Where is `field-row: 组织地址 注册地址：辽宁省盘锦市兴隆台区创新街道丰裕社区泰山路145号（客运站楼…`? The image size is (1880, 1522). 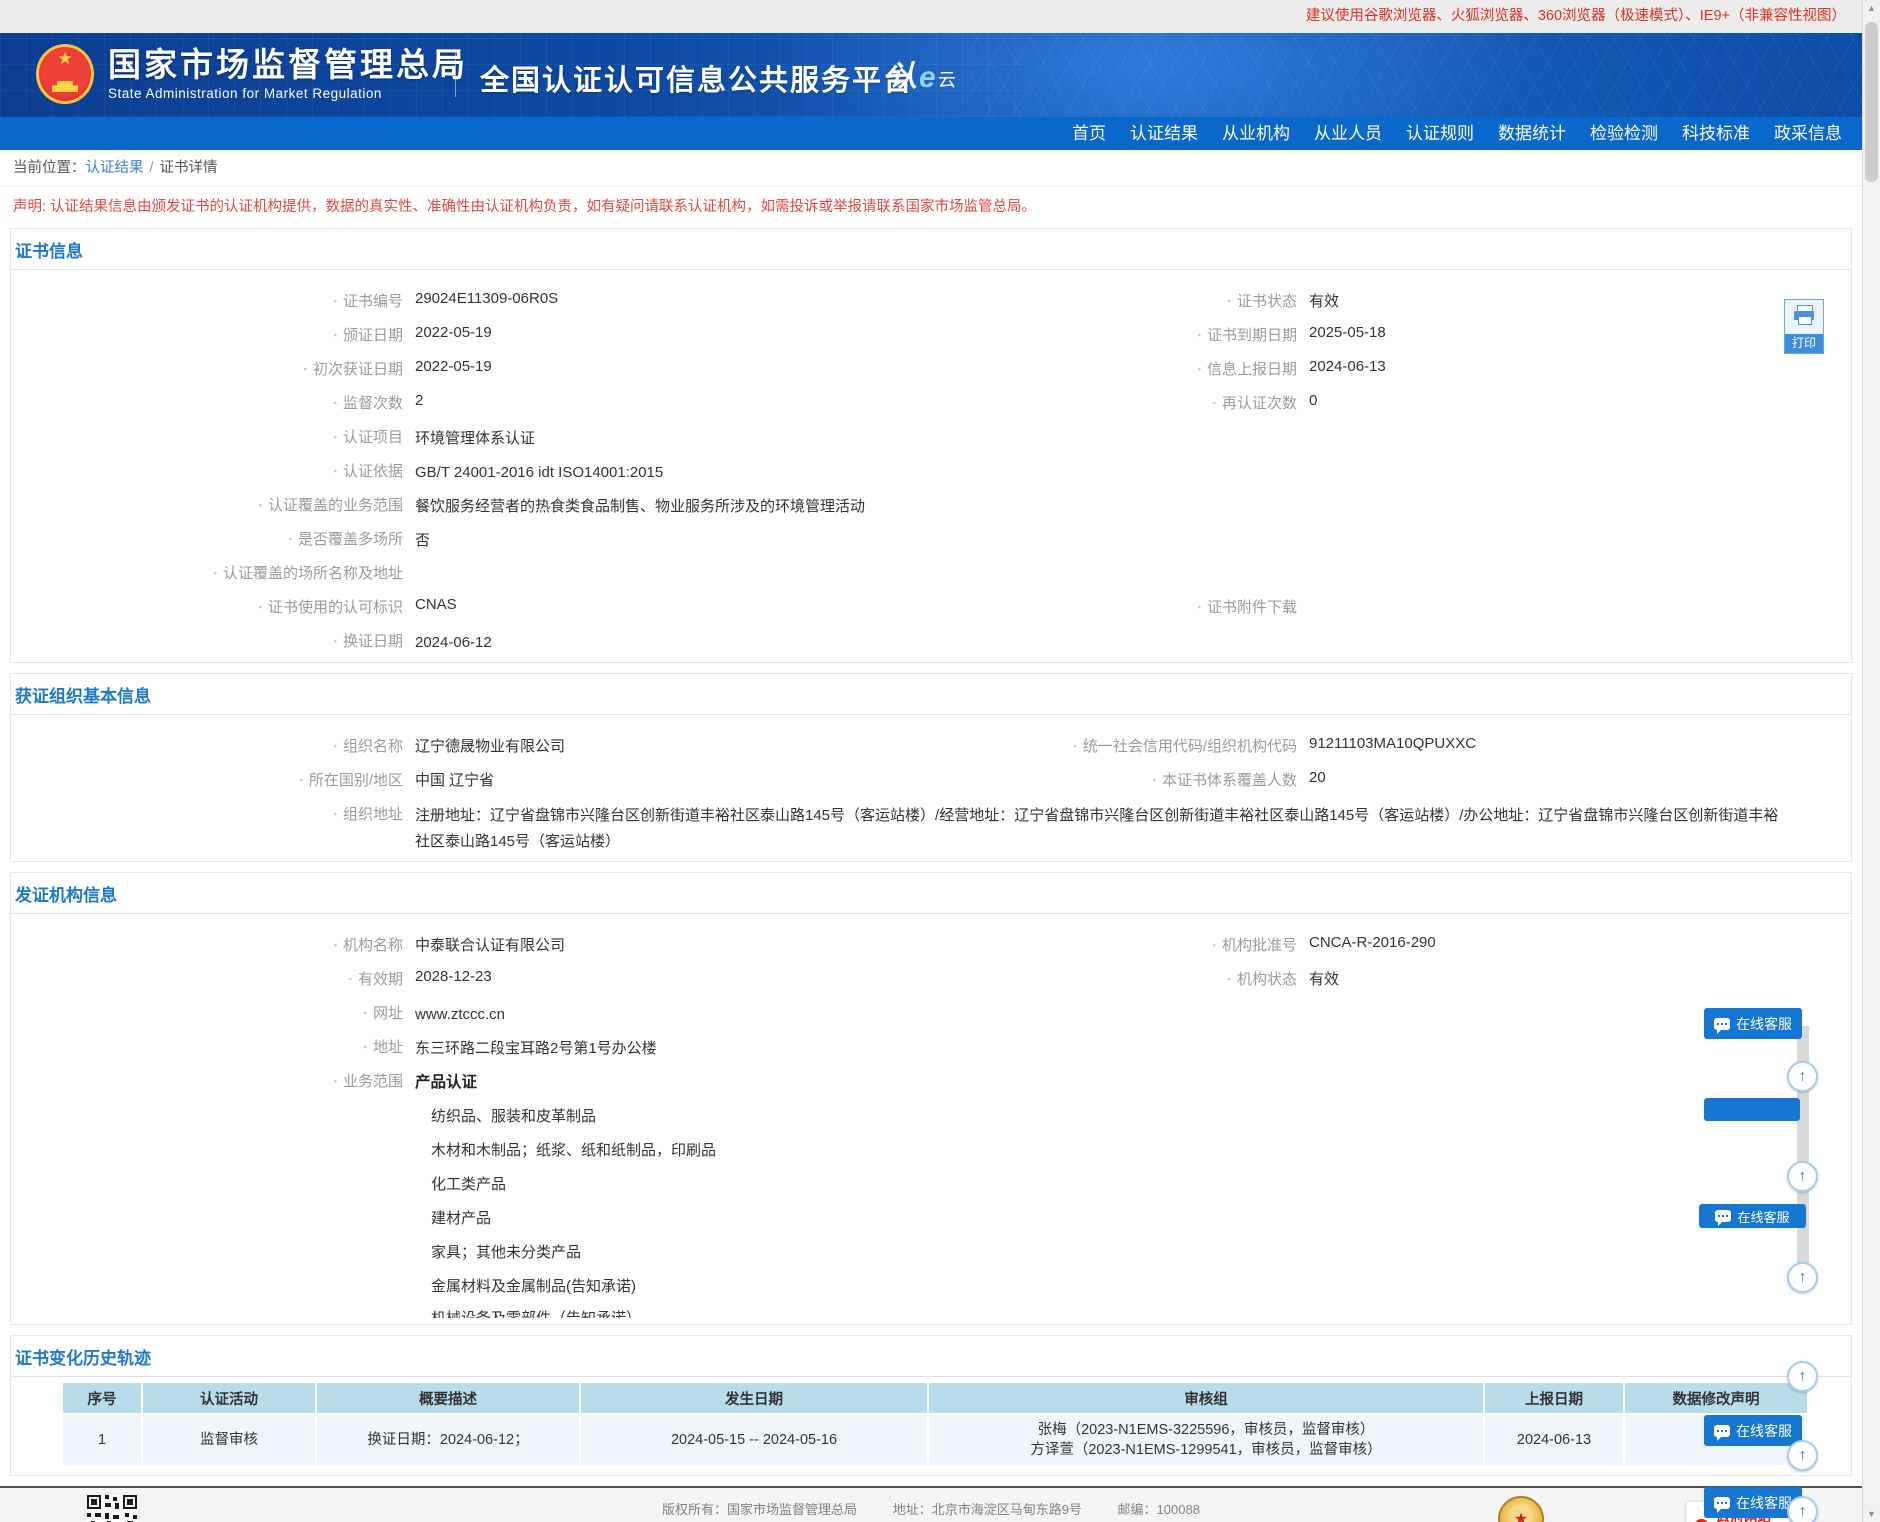
field-row: 组织地址 注册地址：辽宁省盘锦市兴隆台区创新街道丰裕社区泰山路145号（客运站楼… is located at coordinates (931, 825).